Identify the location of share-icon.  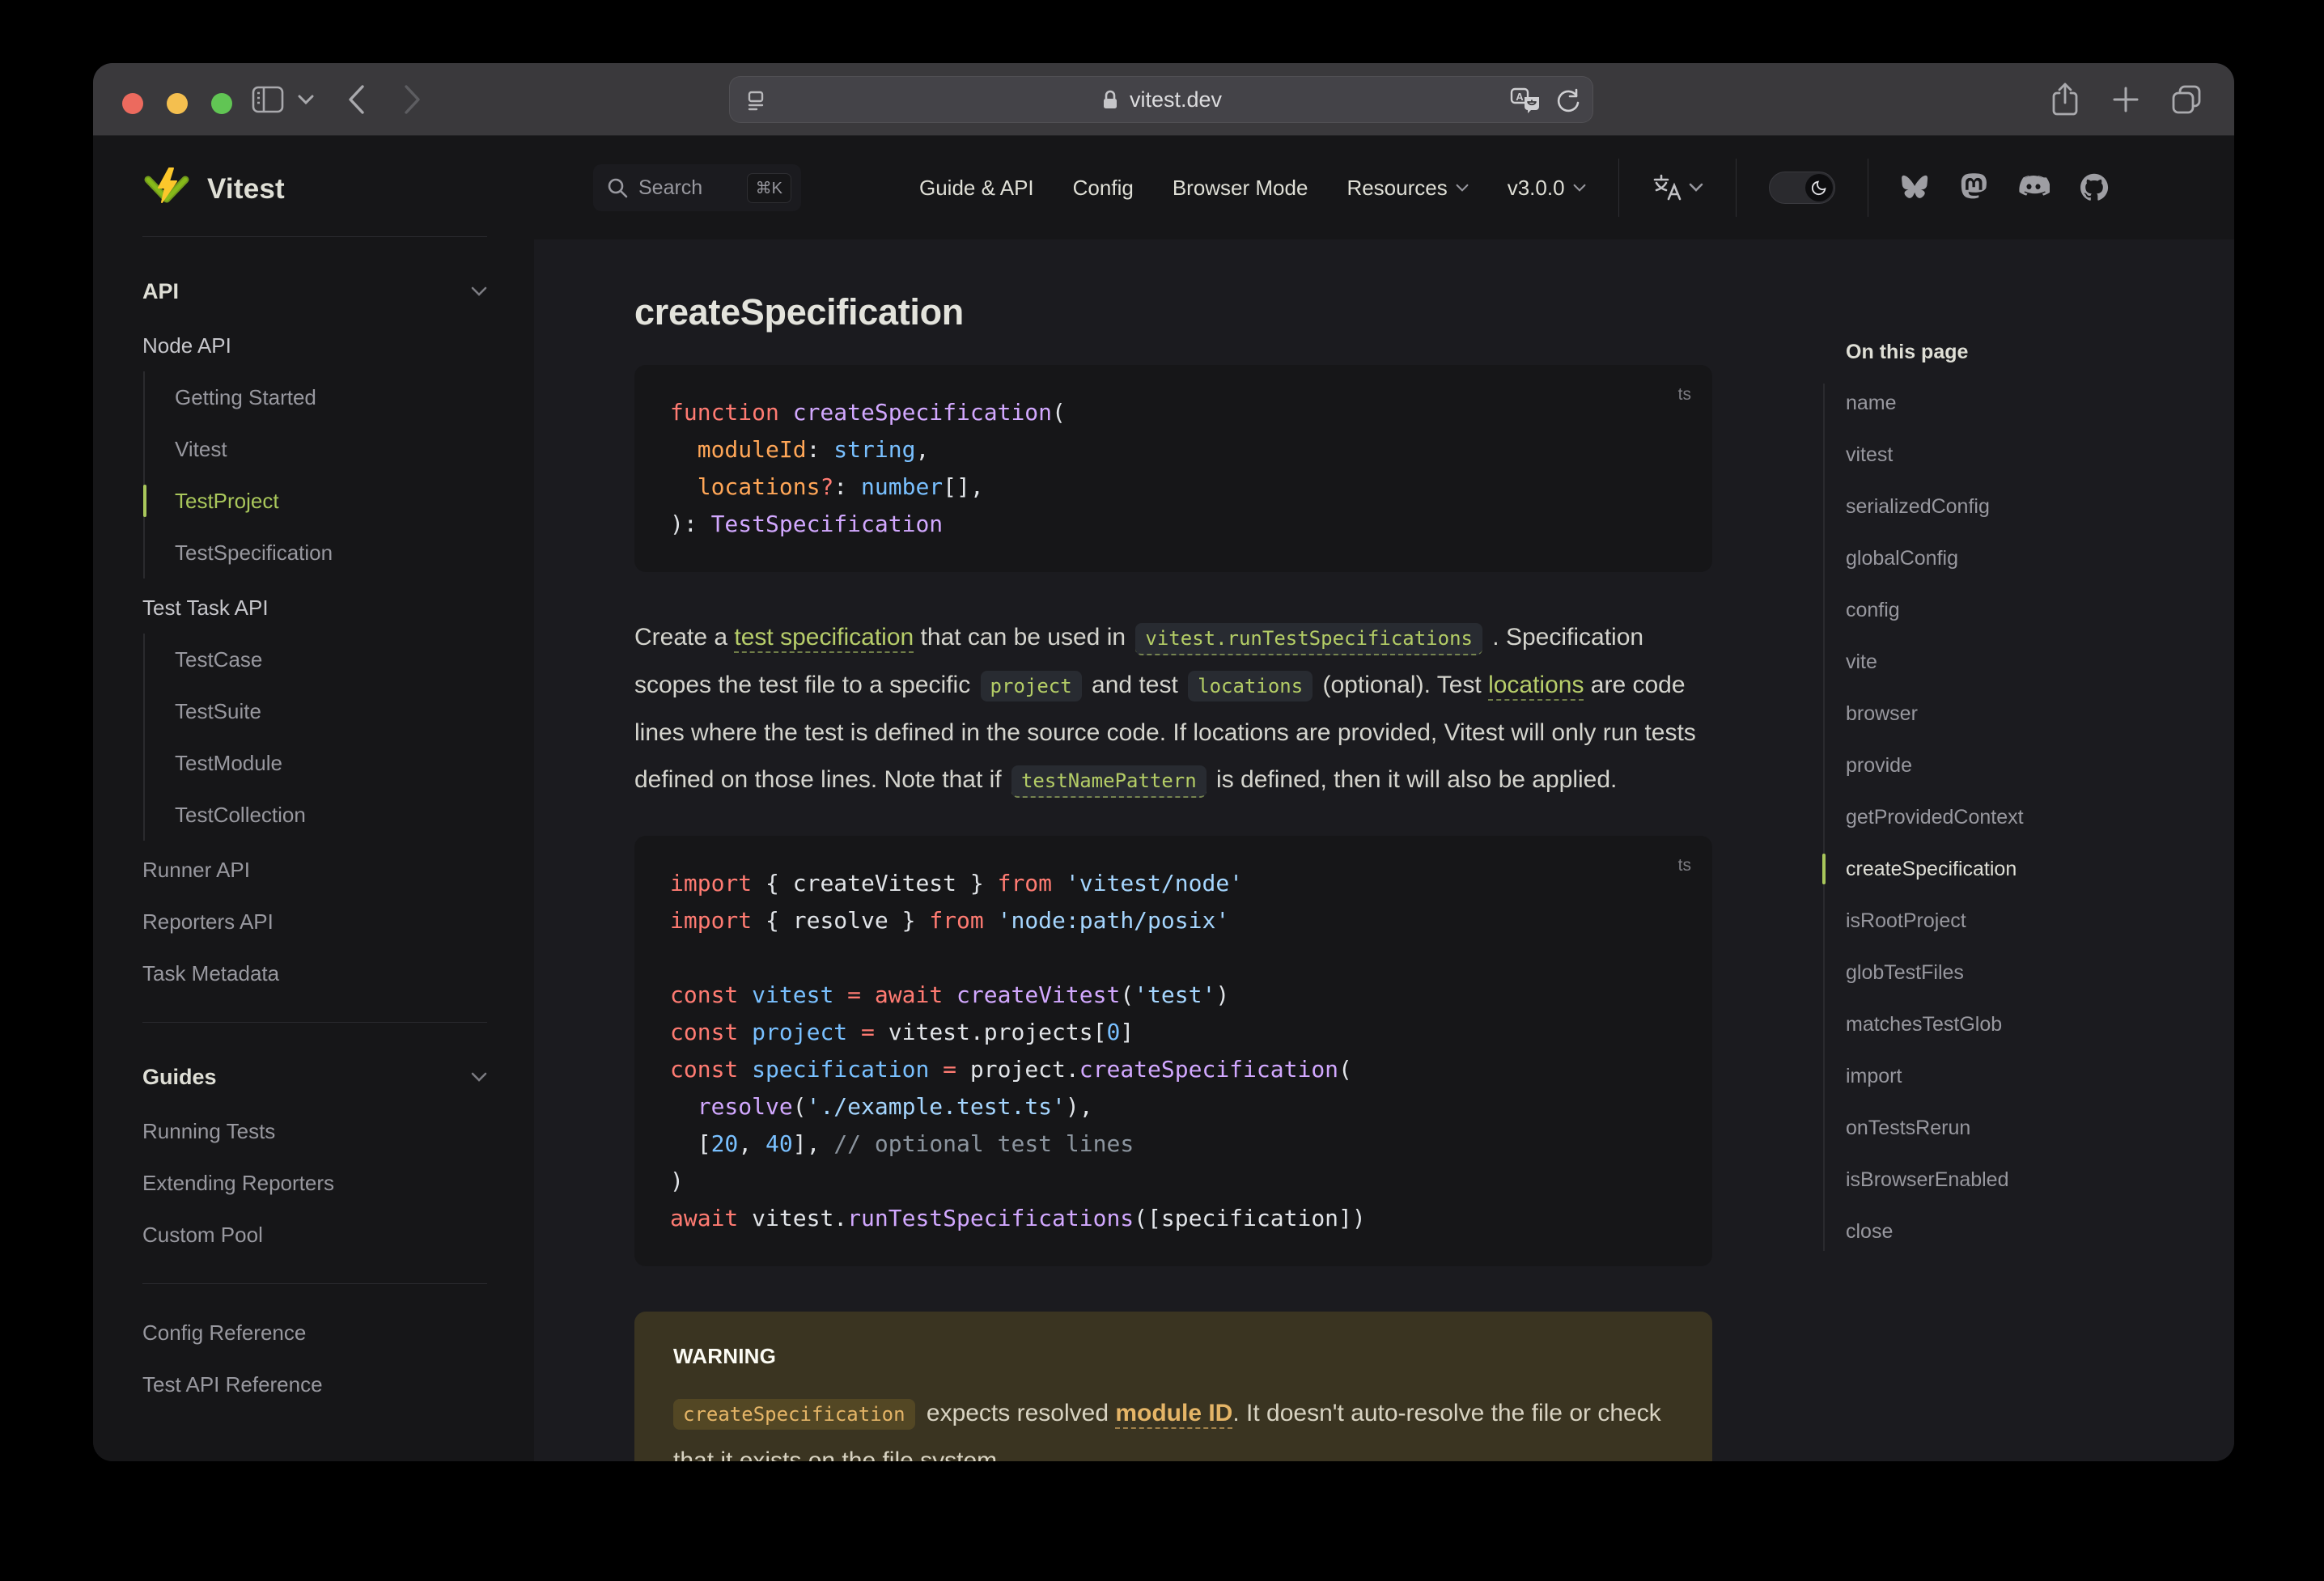
(2065, 99).